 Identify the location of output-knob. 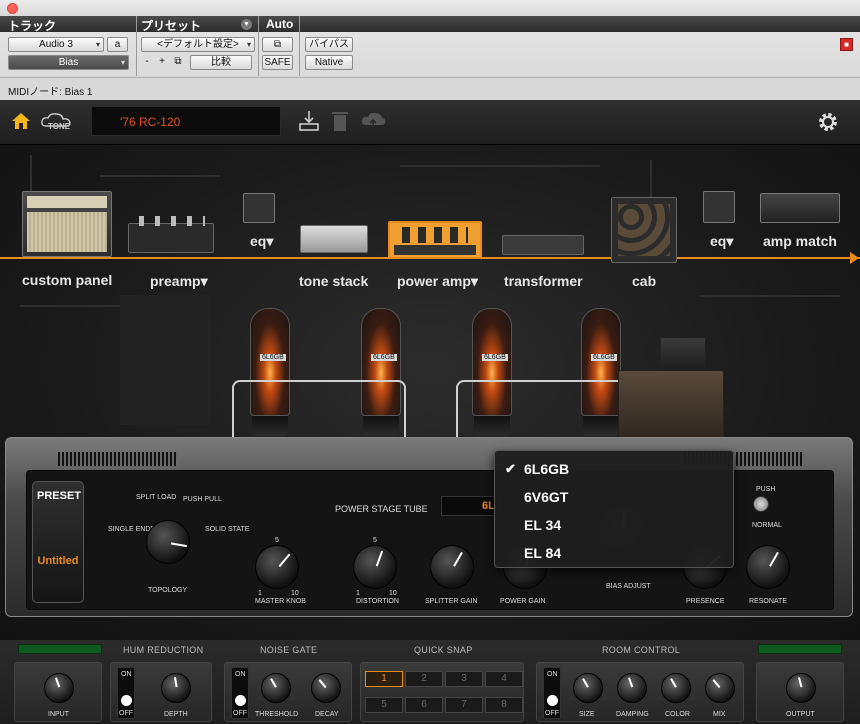
(801, 688).